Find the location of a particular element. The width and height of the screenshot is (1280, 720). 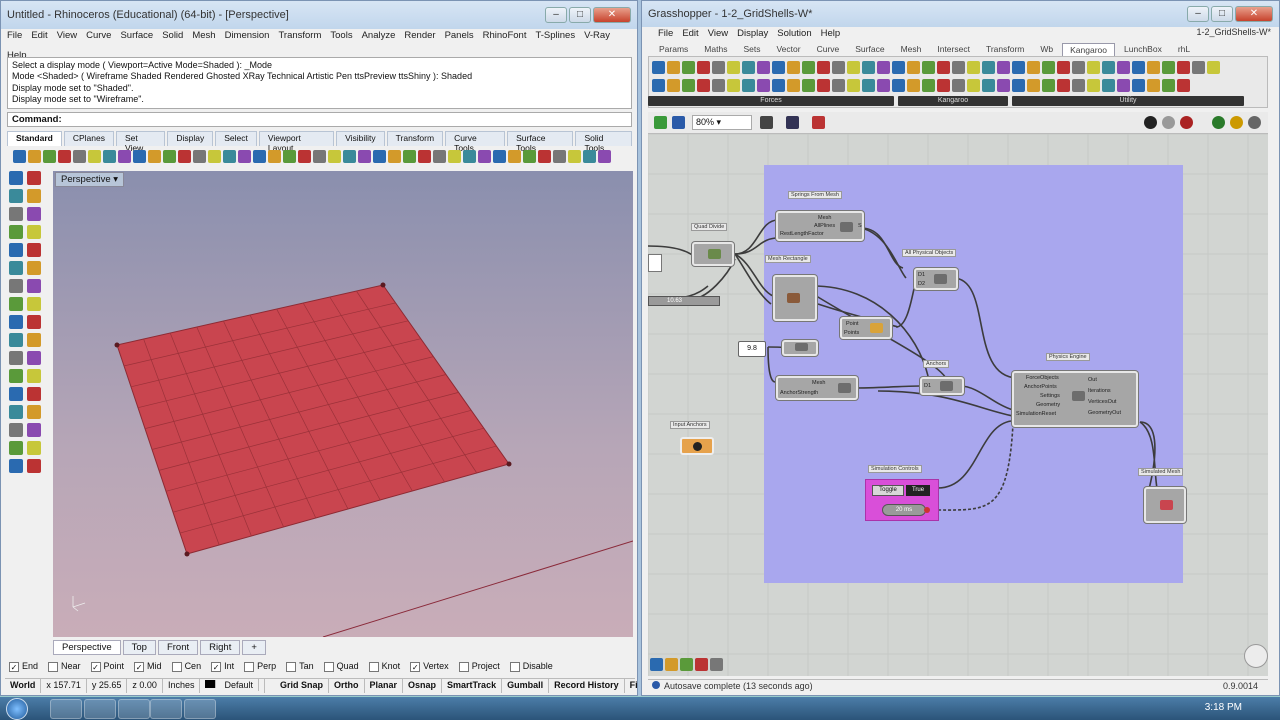

input-d1: D1 is located at coordinates (927, 386).